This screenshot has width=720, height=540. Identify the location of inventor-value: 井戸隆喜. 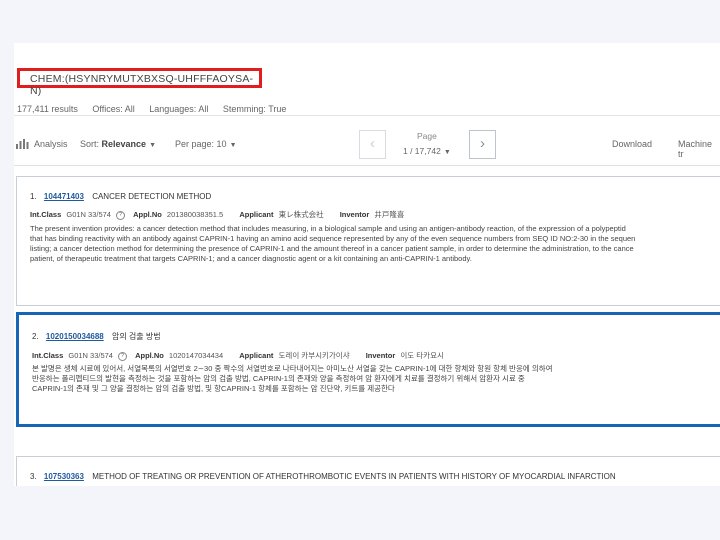
(389, 214).